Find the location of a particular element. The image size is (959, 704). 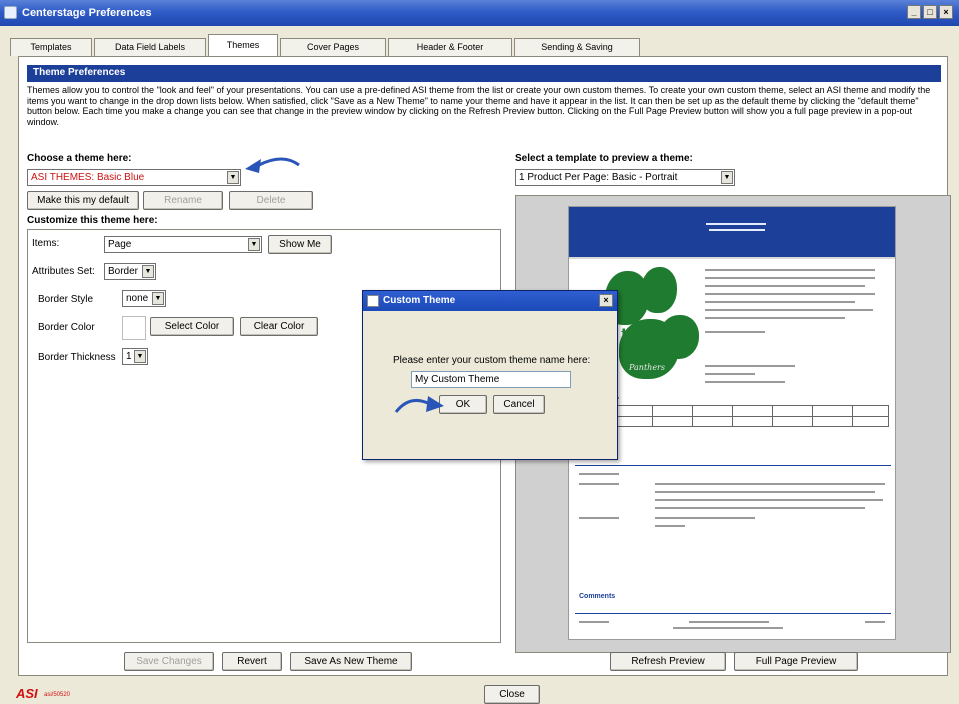

full-page-preview-button: Full Page Preview is located at coordinates (796, 661).